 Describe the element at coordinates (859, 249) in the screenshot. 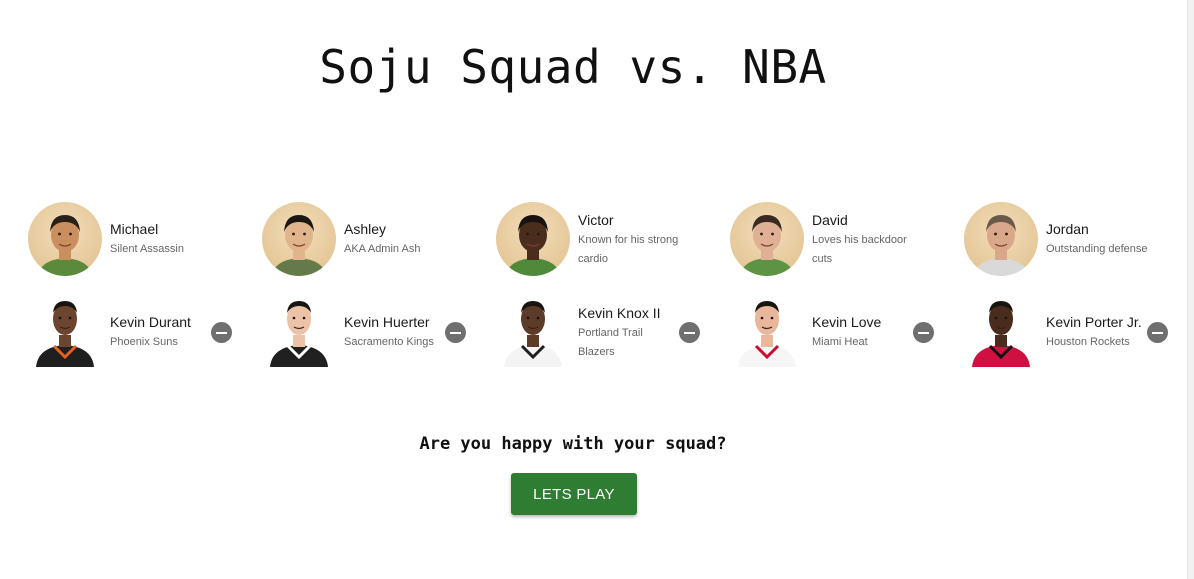

I see `squad-member-desc: Loves his backdoor cuts` at that location.